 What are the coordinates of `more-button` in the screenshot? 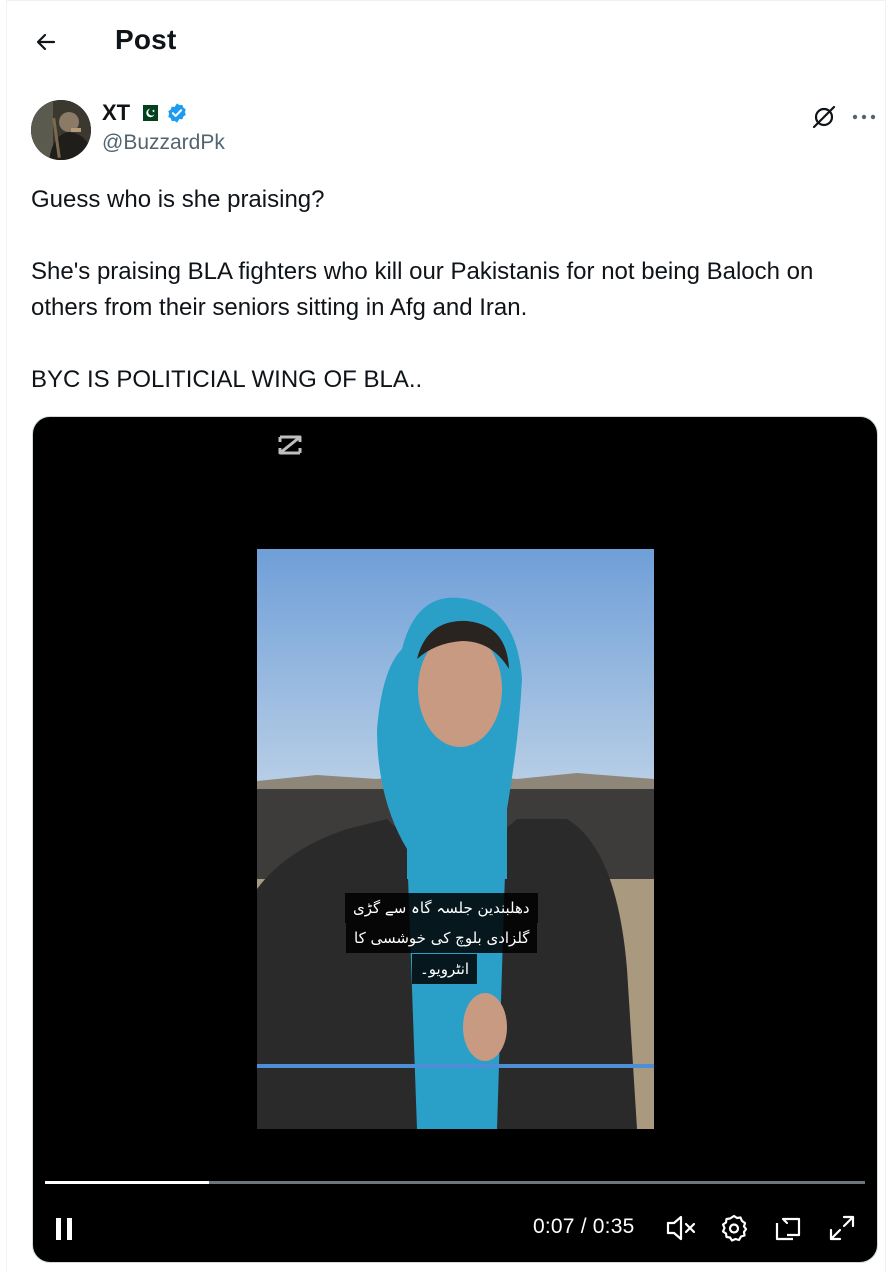 It's located at (864, 117).